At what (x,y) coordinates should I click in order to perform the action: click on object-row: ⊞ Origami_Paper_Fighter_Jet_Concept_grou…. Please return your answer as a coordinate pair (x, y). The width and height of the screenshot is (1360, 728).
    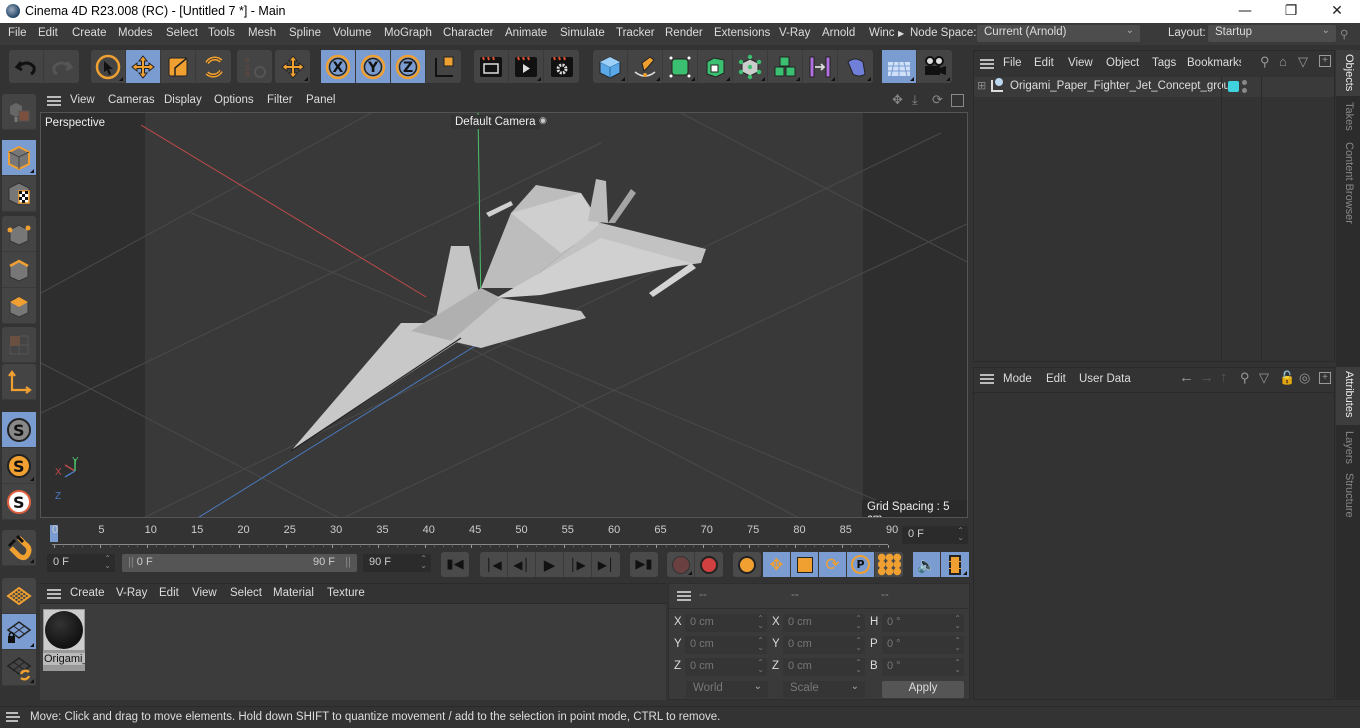
    Looking at the image, I should click on (1154, 87).